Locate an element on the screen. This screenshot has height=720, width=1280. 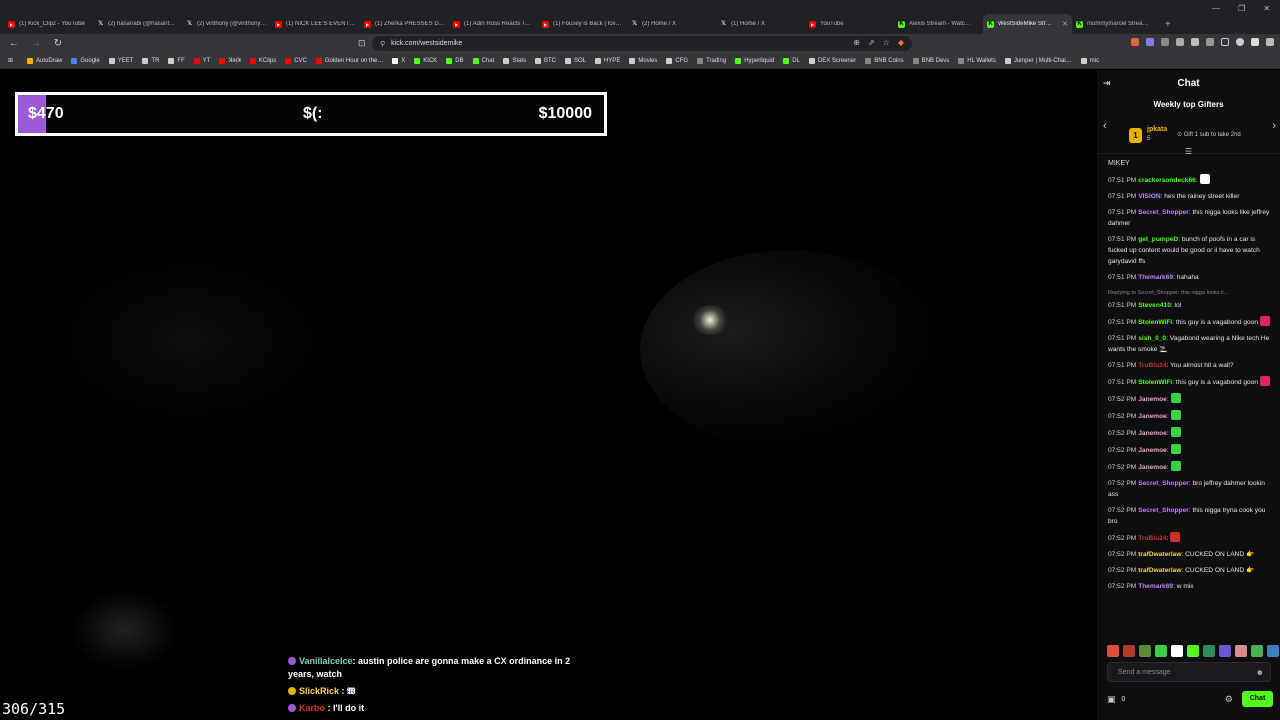
chat-input: Send a message ☻ is located at coordinates (1189, 672).